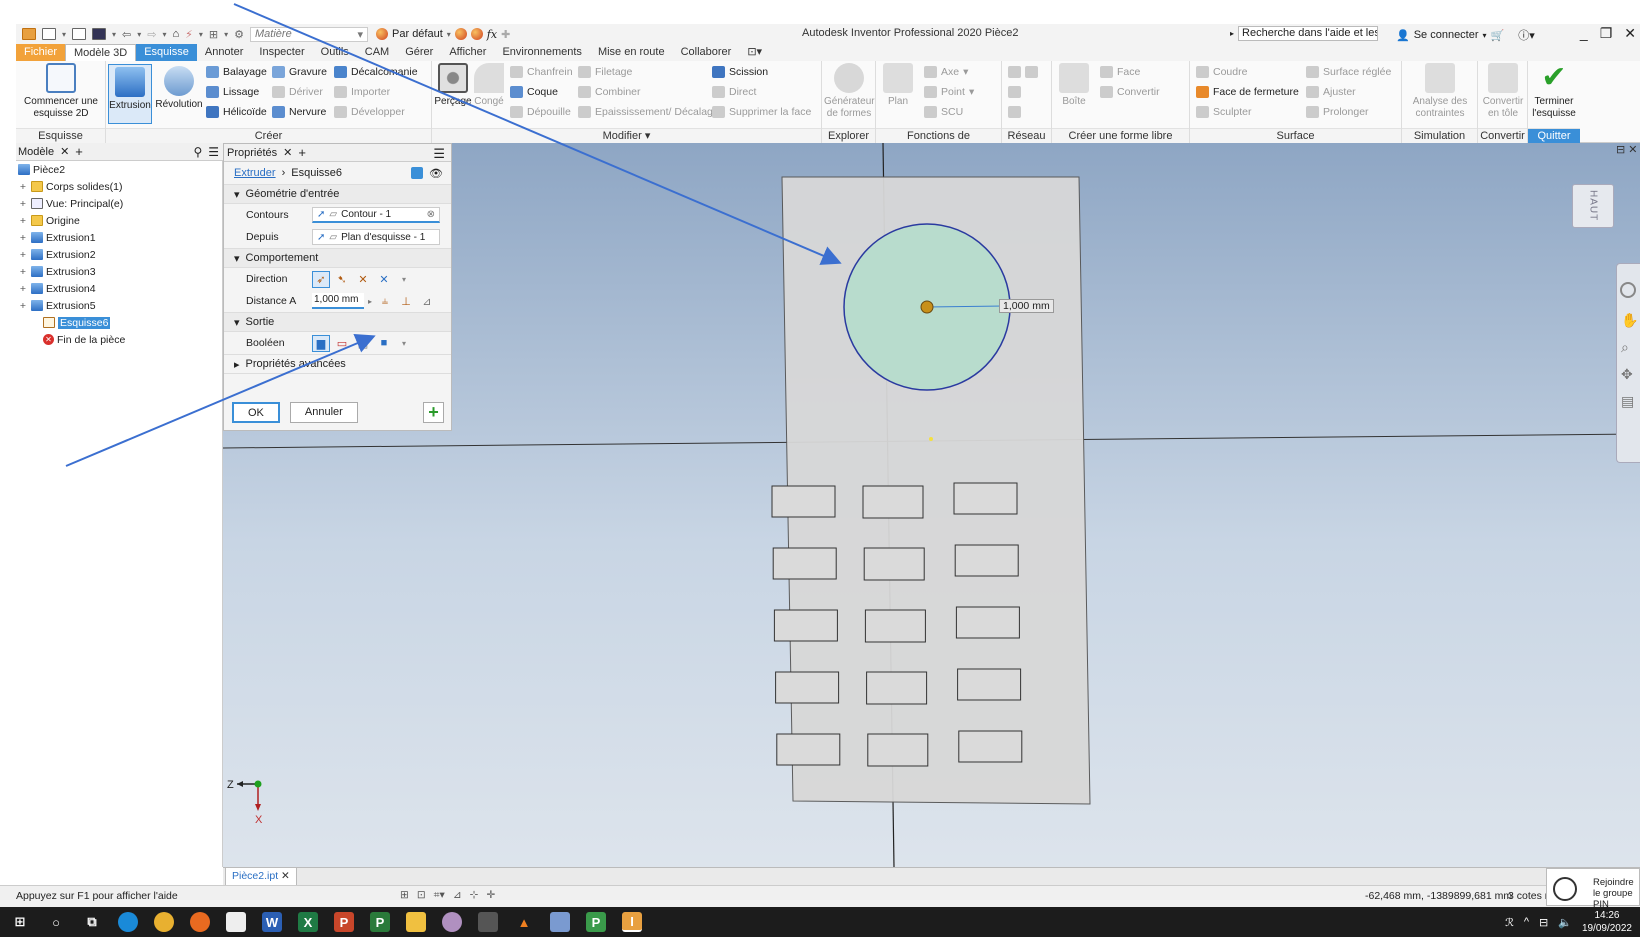  Describe the element at coordinates (384, 343) in the screenshot. I see `new-solid-button: ■` at that location.